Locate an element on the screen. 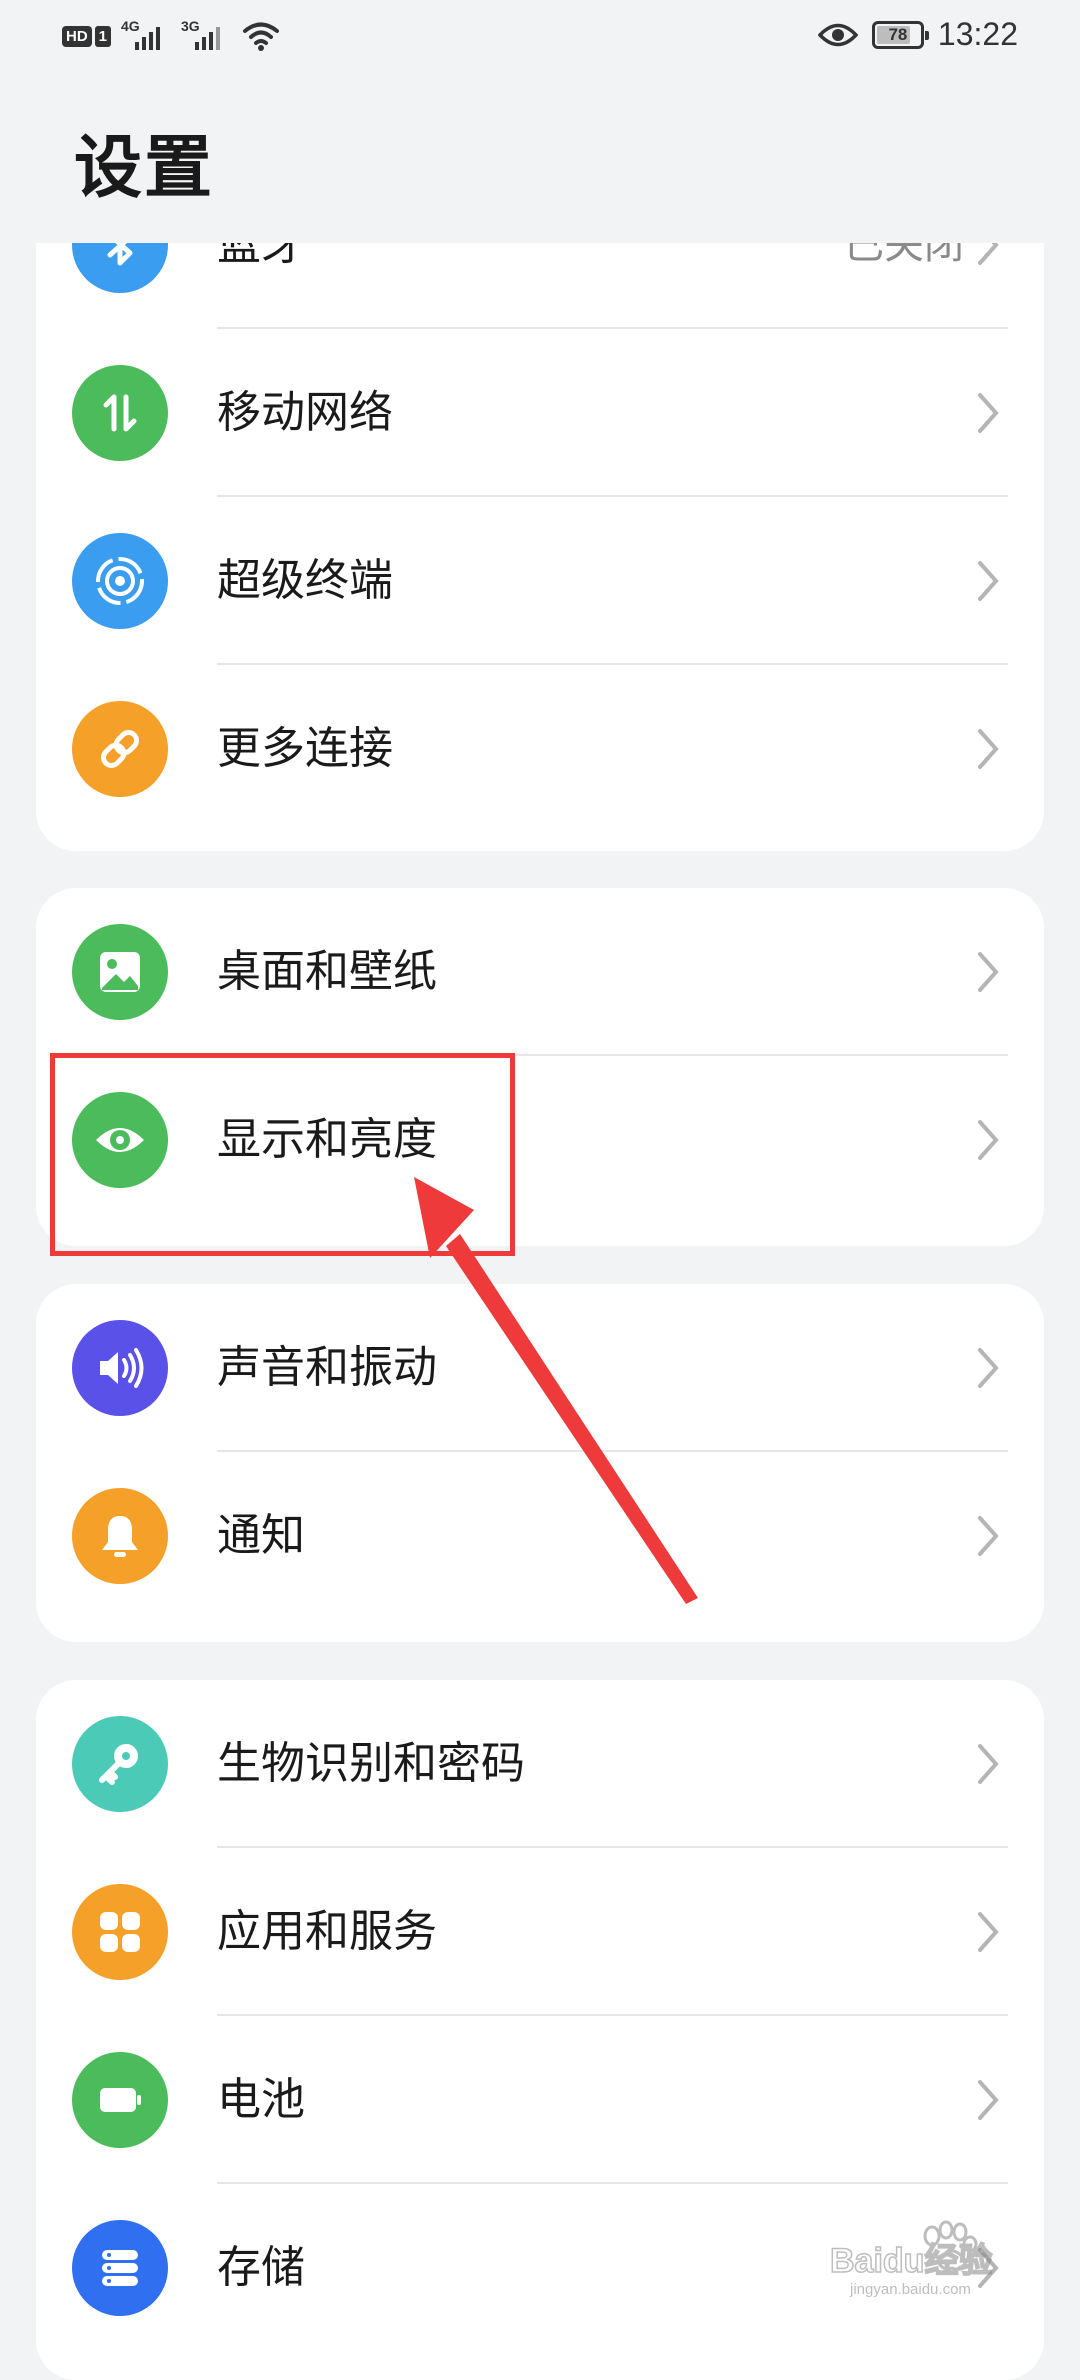 The width and height of the screenshot is (1080, 2380). baidu-paw-logo: Baidu经验 jingyan.baidu.com is located at coordinates (911, 2259).